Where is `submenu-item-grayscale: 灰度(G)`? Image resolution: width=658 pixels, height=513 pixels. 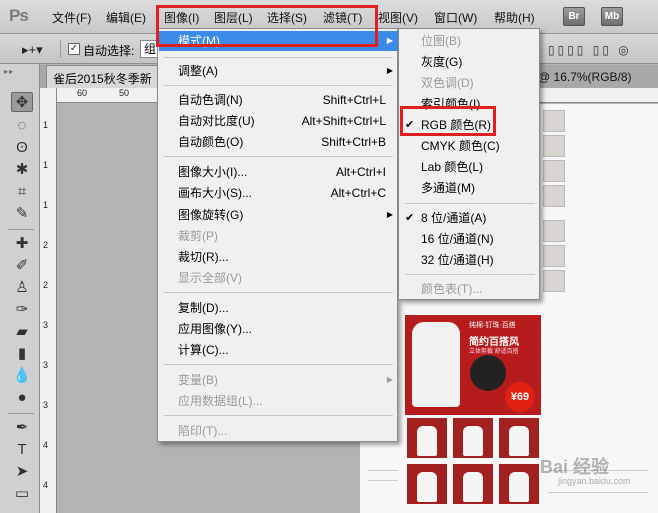 submenu-item-grayscale: 灰度(G) is located at coordinates (470, 62).